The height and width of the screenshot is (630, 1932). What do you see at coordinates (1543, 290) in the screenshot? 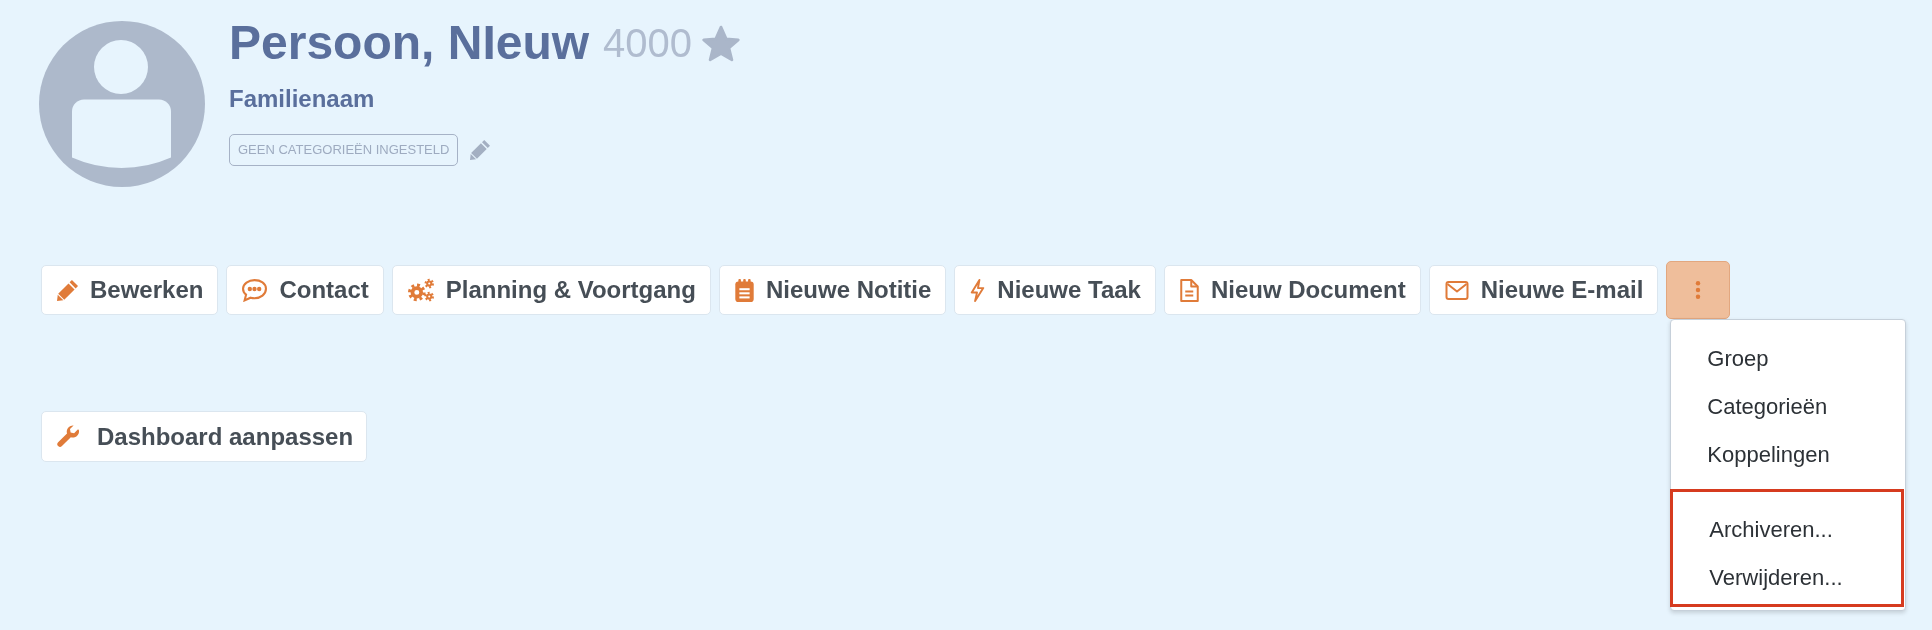
I see `action-button: Nieuwe E-mail` at bounding box center [1543, 290].